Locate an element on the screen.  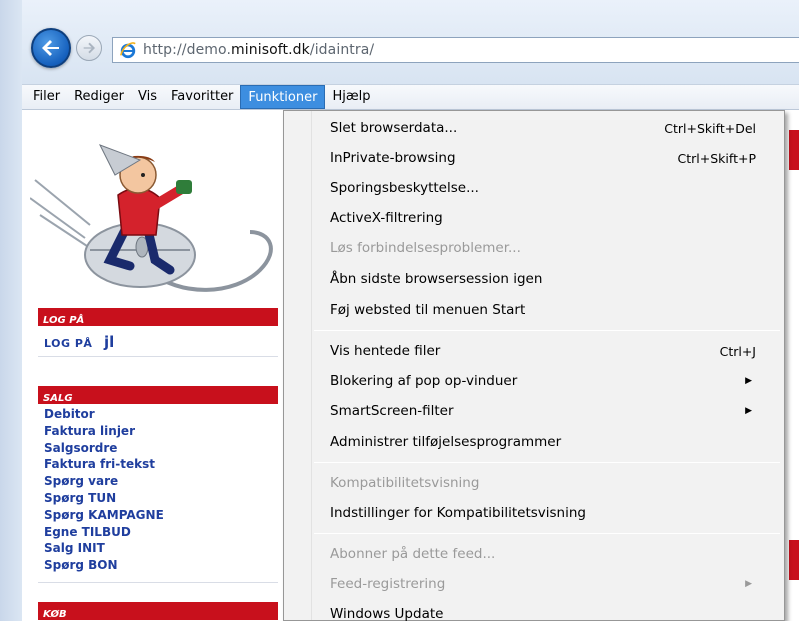
menu-hjaelp: Hjælp is located at coordinates (351, 97).